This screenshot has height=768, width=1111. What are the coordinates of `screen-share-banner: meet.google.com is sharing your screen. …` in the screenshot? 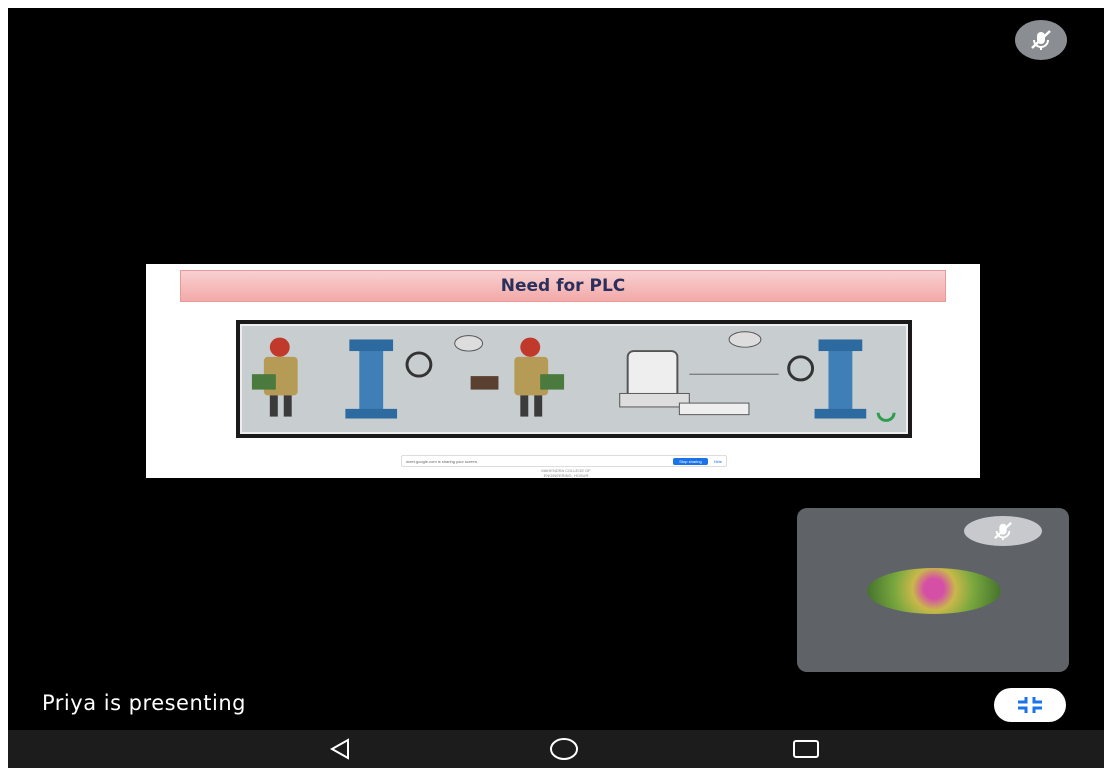 It's located at (564, 461).